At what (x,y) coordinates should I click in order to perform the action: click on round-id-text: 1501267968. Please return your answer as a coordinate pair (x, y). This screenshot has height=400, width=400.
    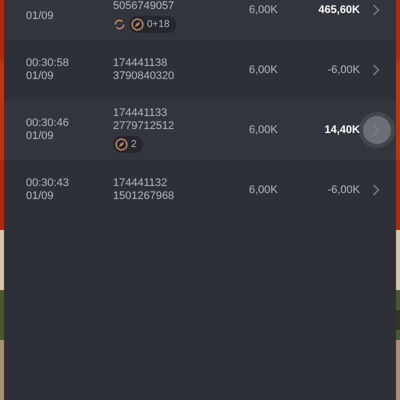
    Looking at the image, I should click on (143, 196).